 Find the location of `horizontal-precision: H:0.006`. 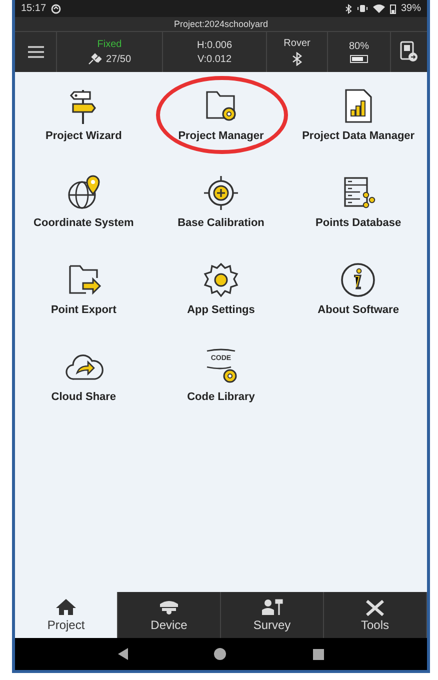

horizontal-precision: H:0.006 is located at coordinates (214, 45).